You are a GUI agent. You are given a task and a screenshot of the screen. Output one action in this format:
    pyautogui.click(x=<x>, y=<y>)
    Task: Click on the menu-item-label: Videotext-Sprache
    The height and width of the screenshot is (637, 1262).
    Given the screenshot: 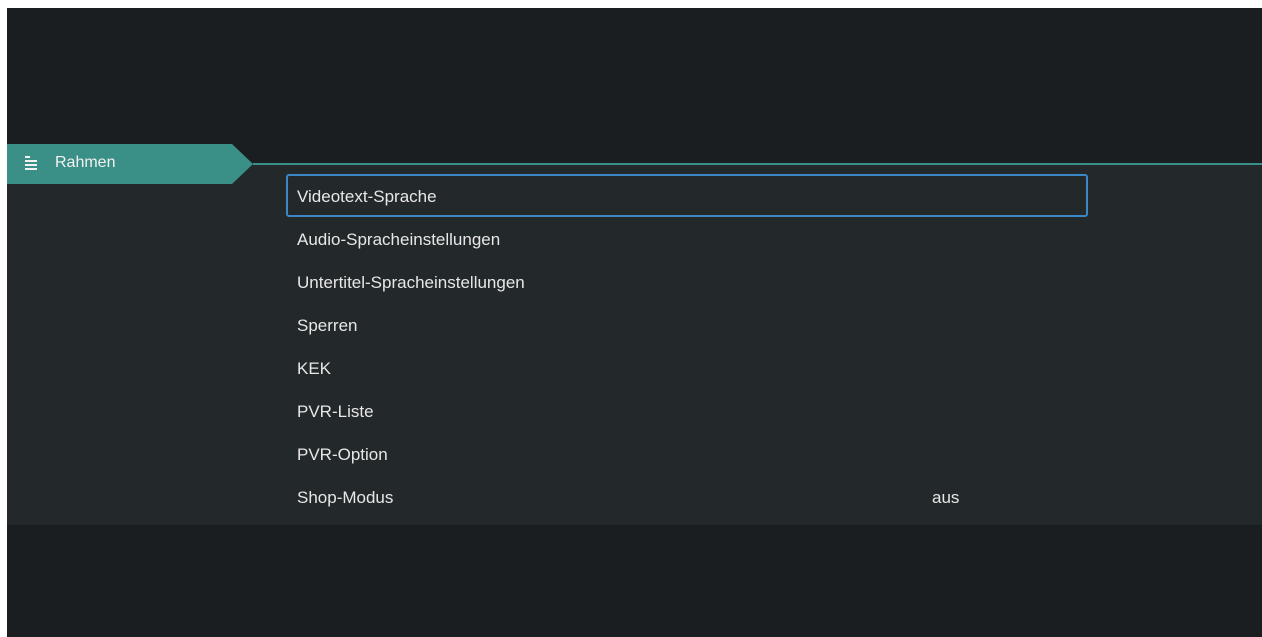 What is the action you would take?
    pyautogui.click(x=367, y=196)
    